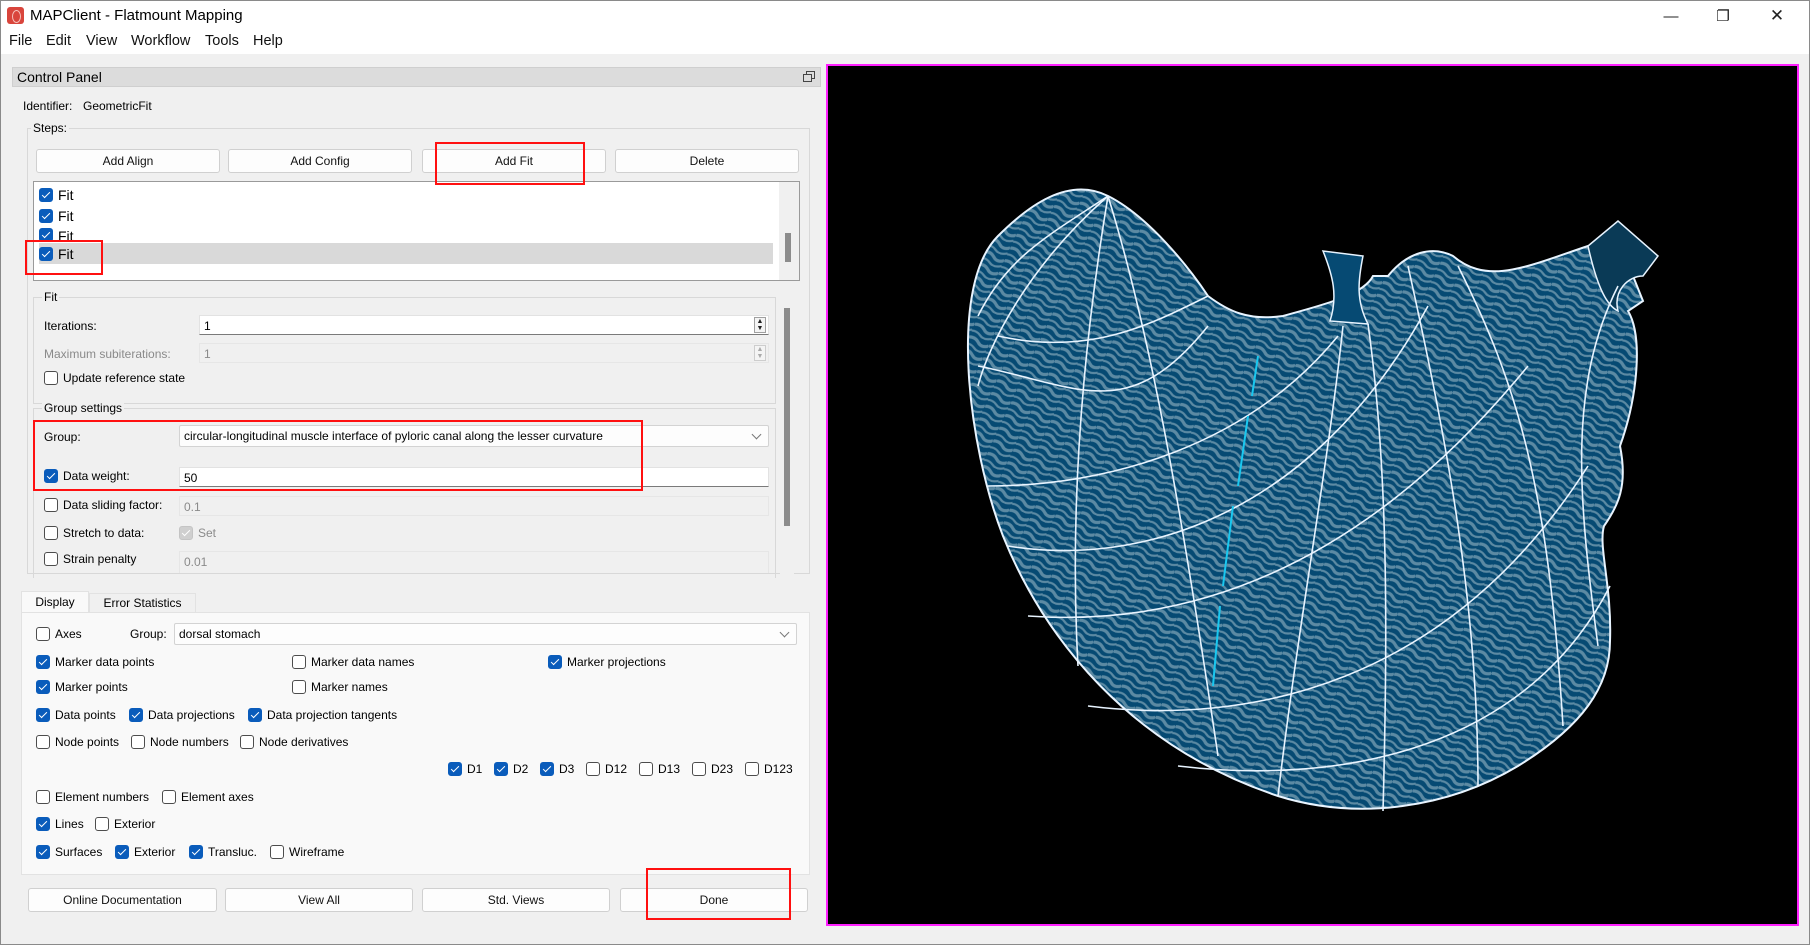 The image size is (1810, 945). Describe the element at coordinates (223, 852) in the screenshot. I see `transluc-row: Transluc.` at that location.